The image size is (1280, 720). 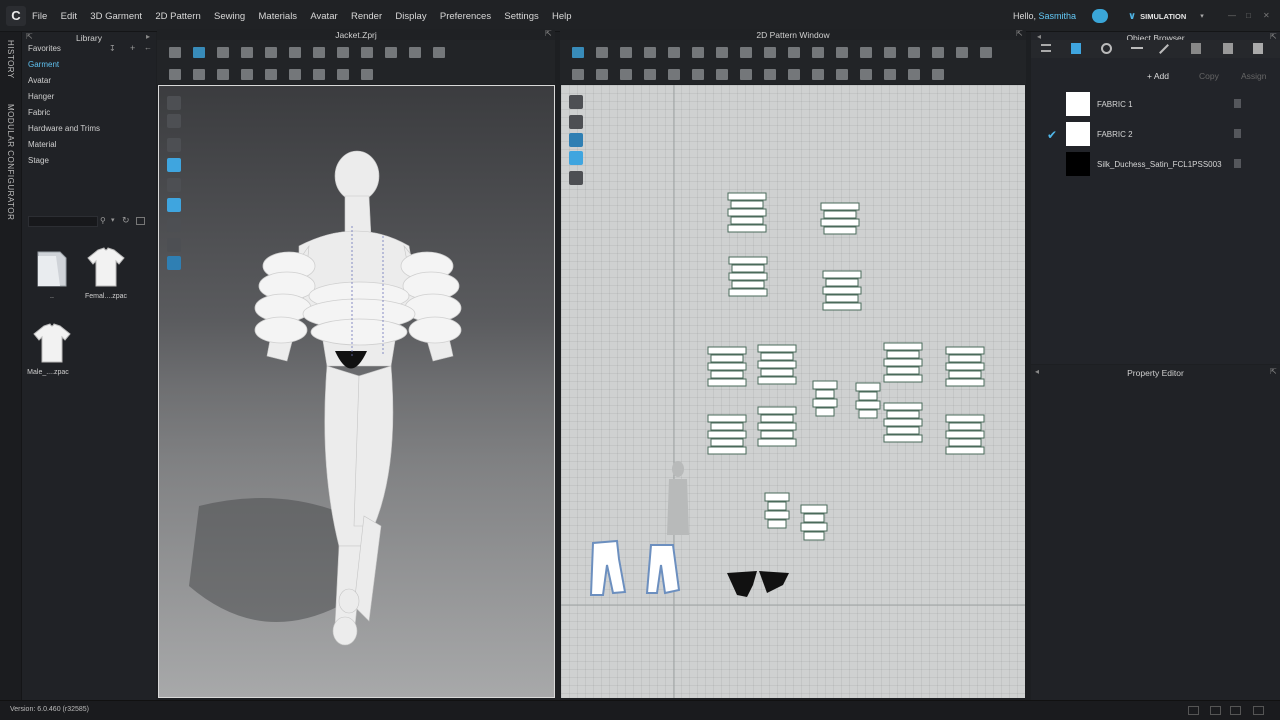 What do you see at coordinates (1156, 135) in the screenshot?
I see `fabric-row: ✔ FABRIC 2` at bounding box center [1156, 135].